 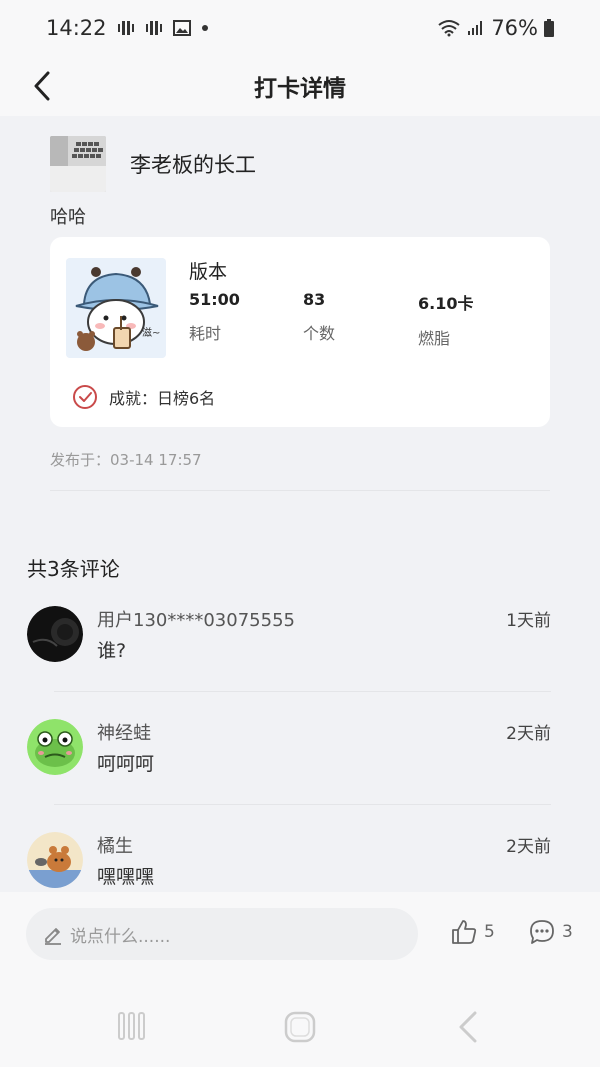 I want to click on system-nav-bar, so click(x=300, y=1019).